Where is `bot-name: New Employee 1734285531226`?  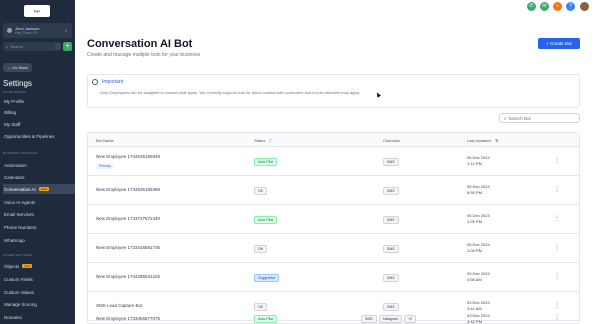
bot-name: New Employee 1734285531226 is located at coordinates (128, 276).